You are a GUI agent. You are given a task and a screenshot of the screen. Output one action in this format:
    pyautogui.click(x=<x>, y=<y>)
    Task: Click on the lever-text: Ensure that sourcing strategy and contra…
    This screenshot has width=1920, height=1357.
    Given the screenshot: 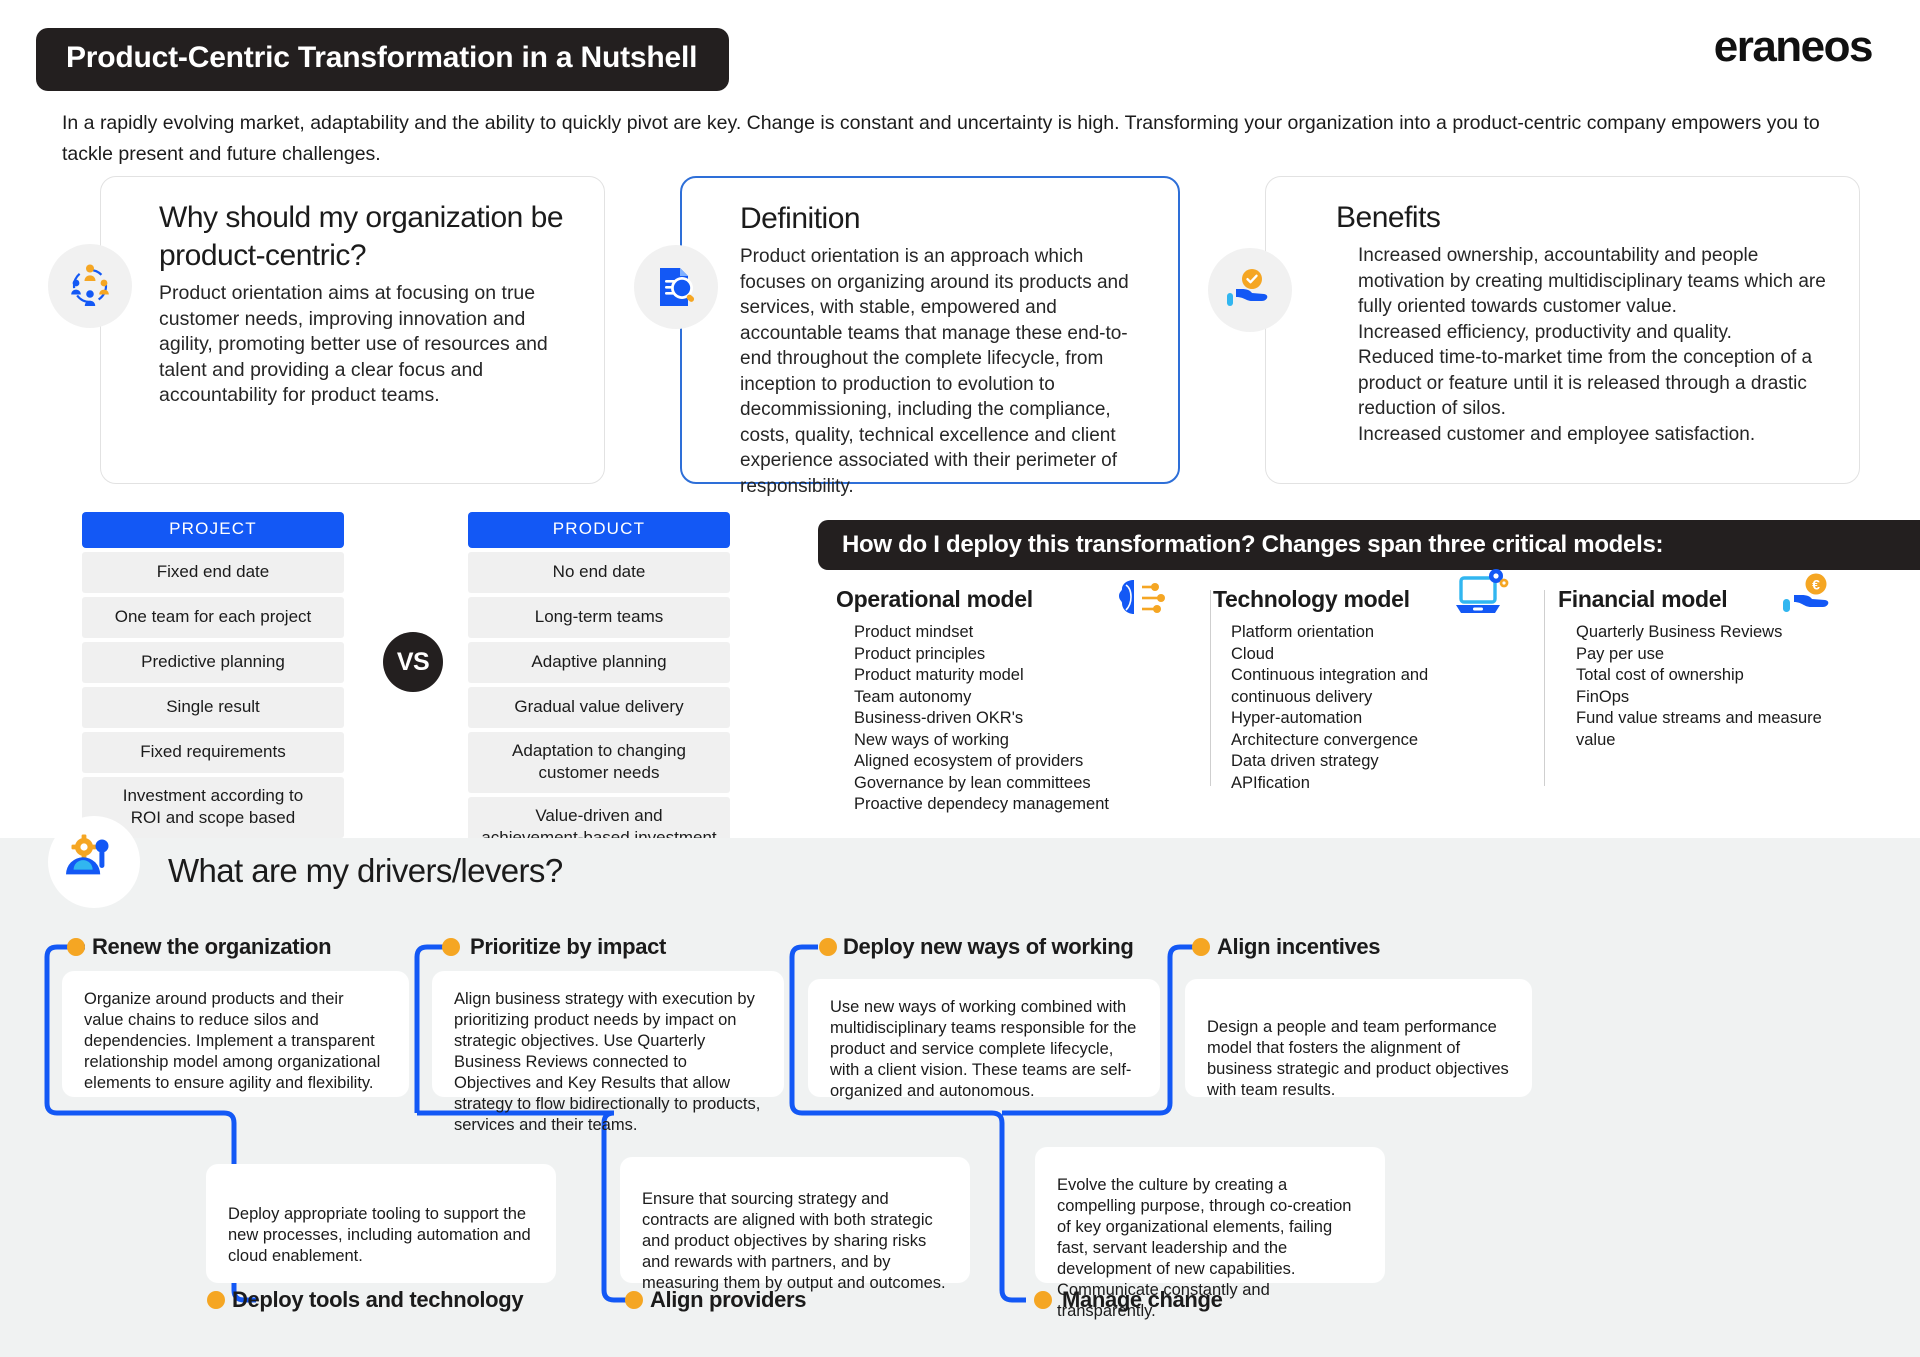 What is the action you would take?
    pyautogui.click(x=794, y=1241)
    